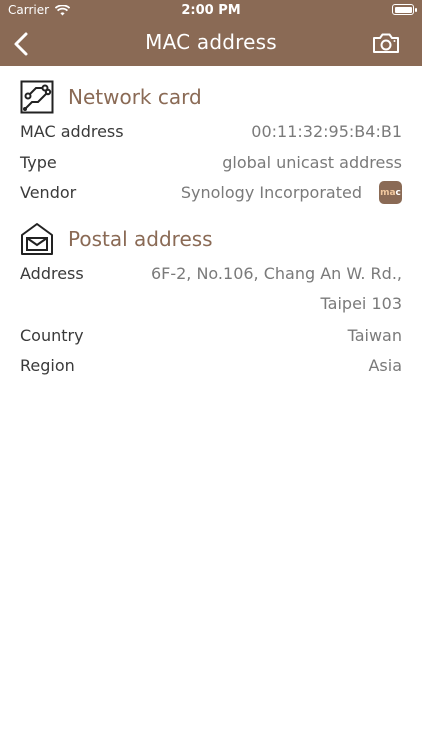 This screenshot has width=422, height=750. I want to click on page-title: MAC address, so click(211, 42).